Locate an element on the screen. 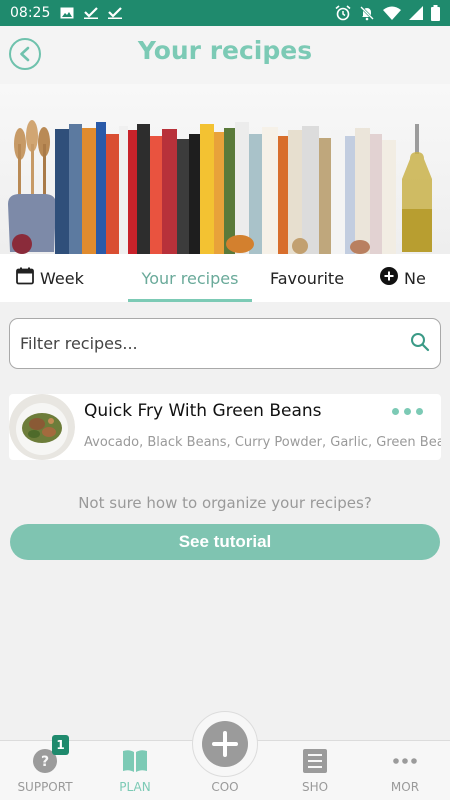 The width and height of the screenshot is (450, 800). see-tutorial-button: See tutorial is located at coordinates (225, 542).